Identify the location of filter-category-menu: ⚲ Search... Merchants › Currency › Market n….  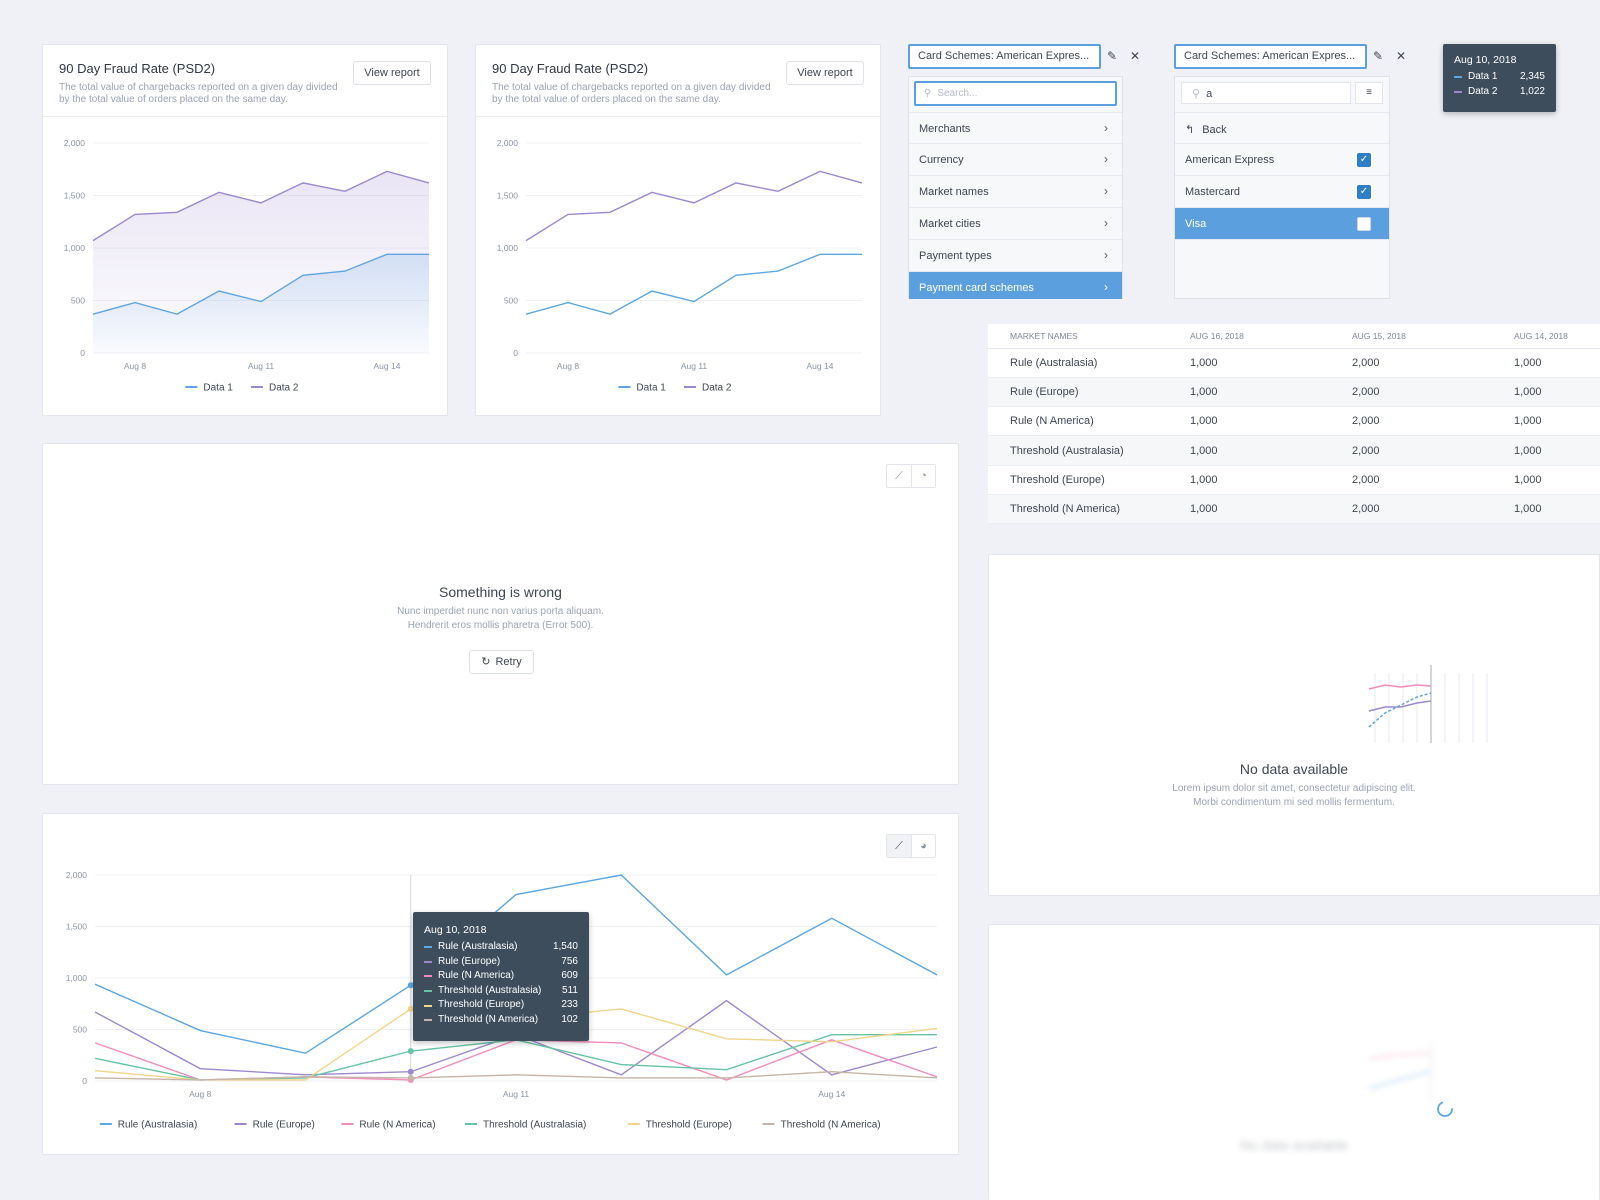
(1015, 187).